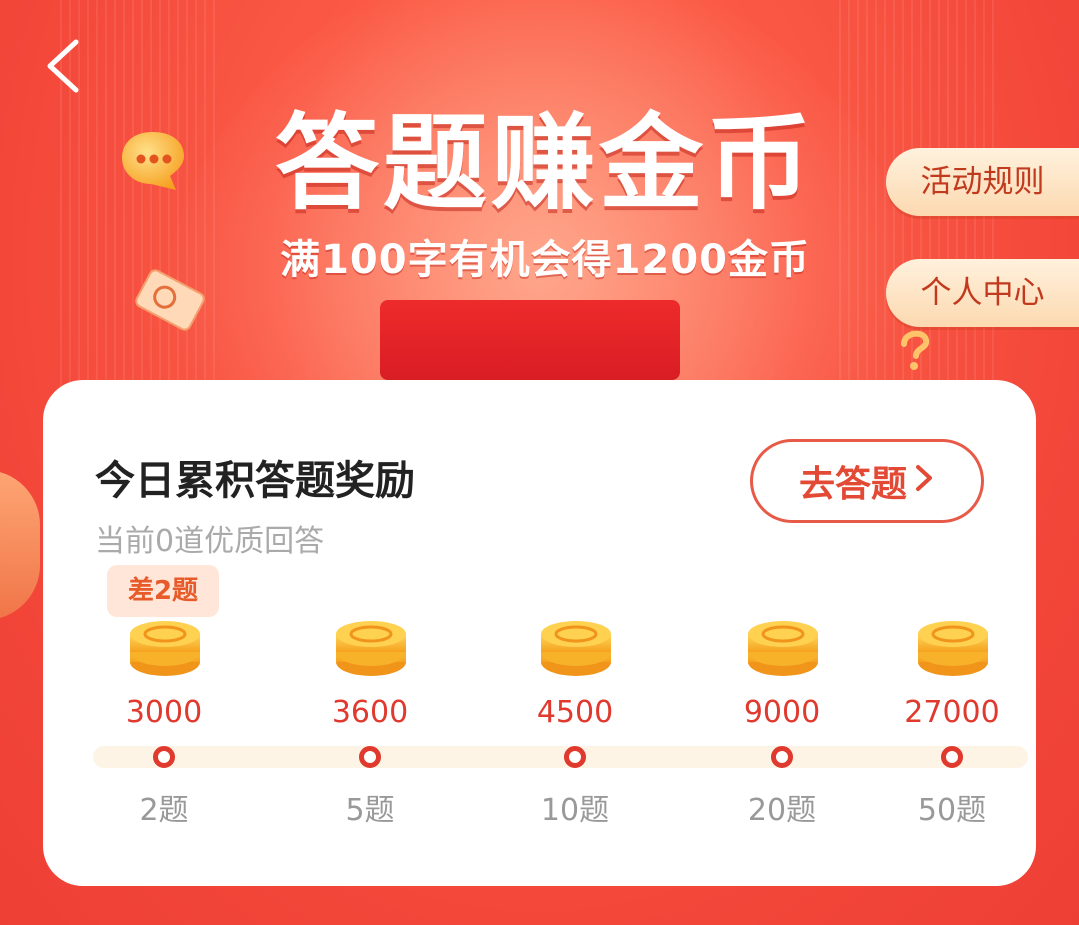 Image resolution: width=1079 pixels, height=925 pixels. What do you see at coordinates (952, 810) in the screenshot?
I see `milestone-label: 50题` at bounding box center [952, 810].